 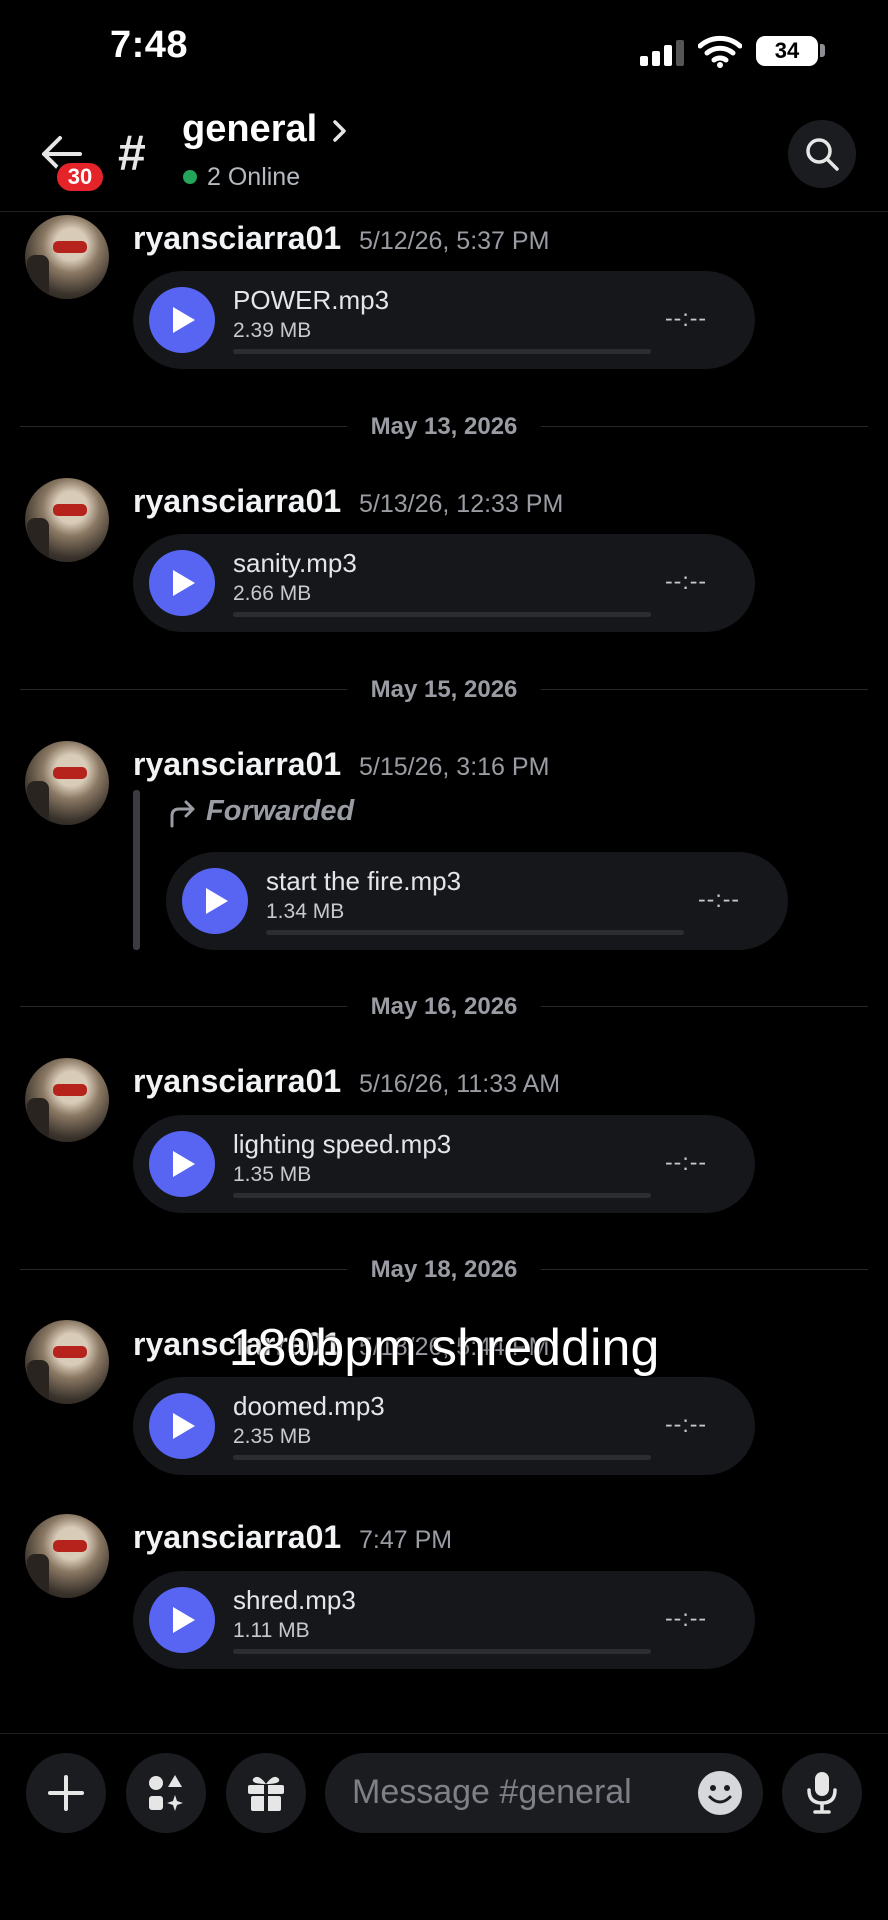 I want to click on audio-file-name: start the fire.mp3, so click(x=363, y=881).